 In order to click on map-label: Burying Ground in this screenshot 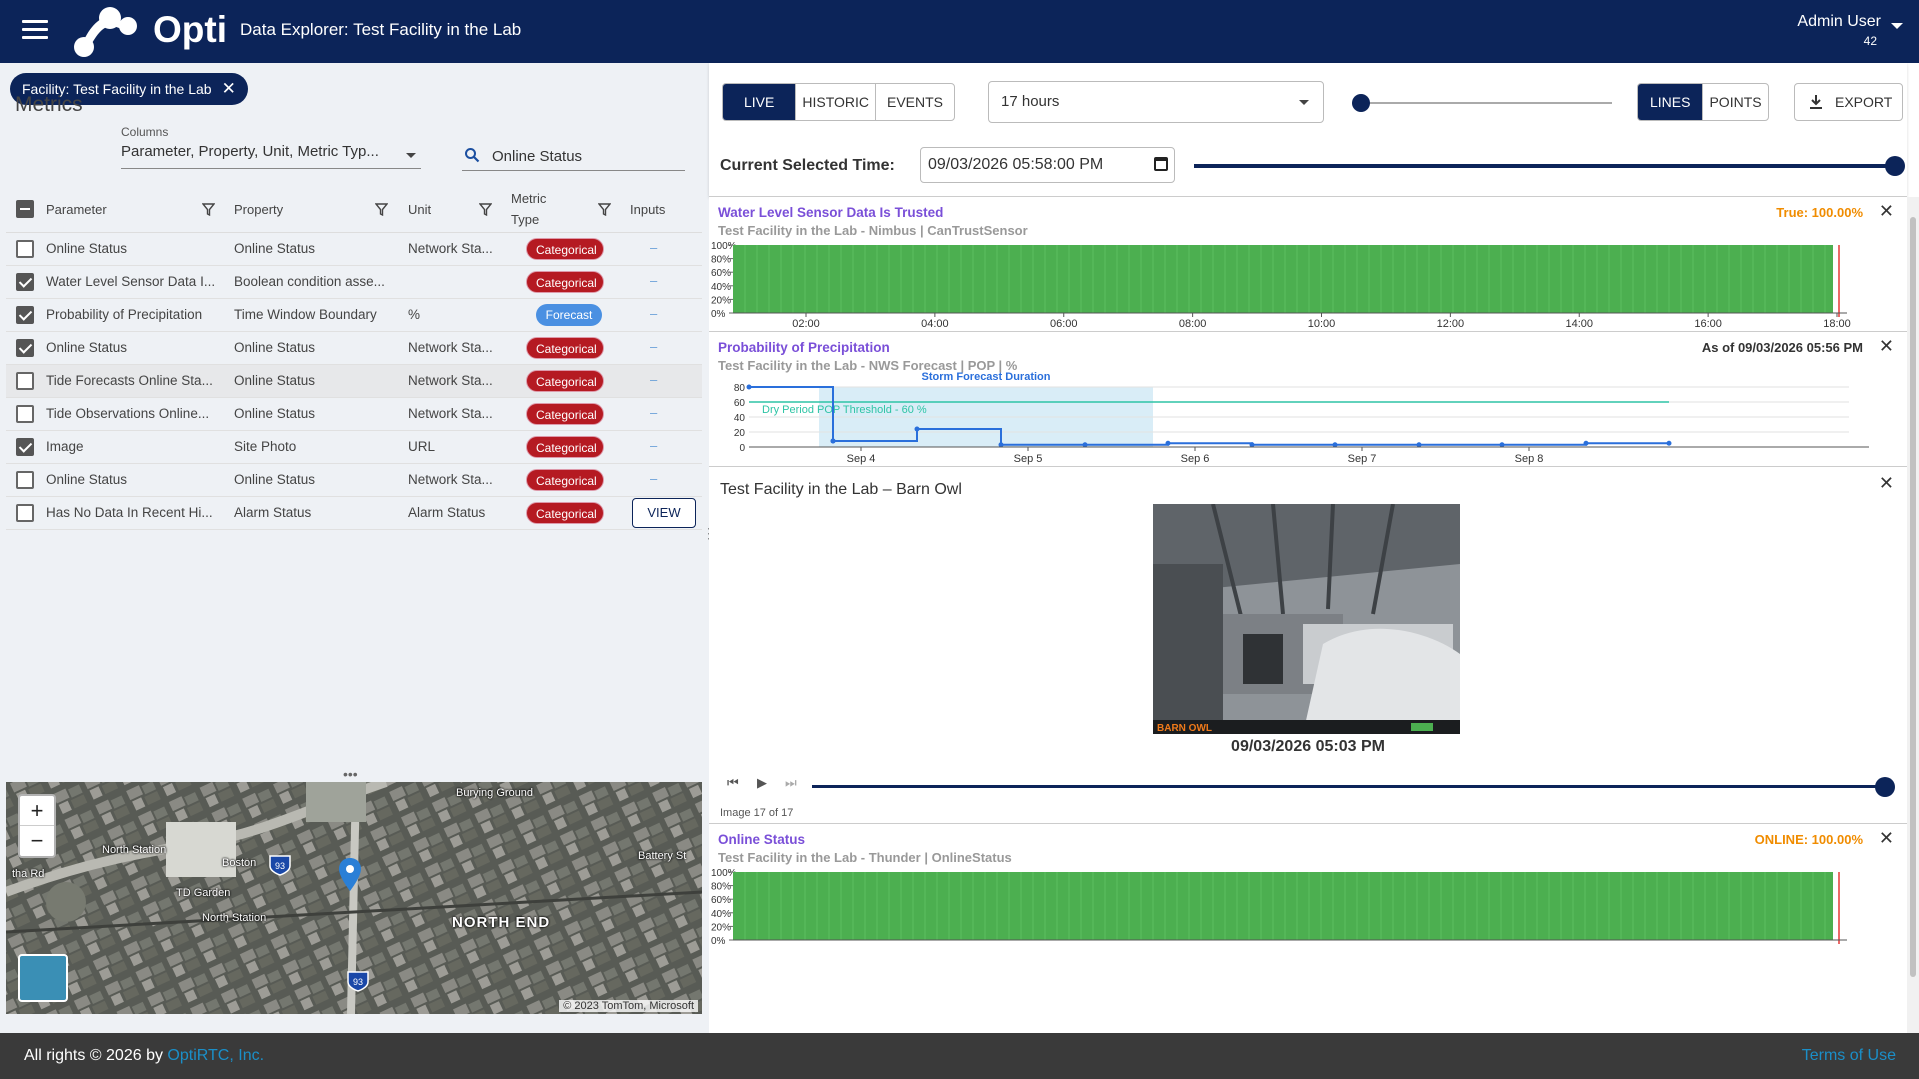, I will do `click(495, 793)`.